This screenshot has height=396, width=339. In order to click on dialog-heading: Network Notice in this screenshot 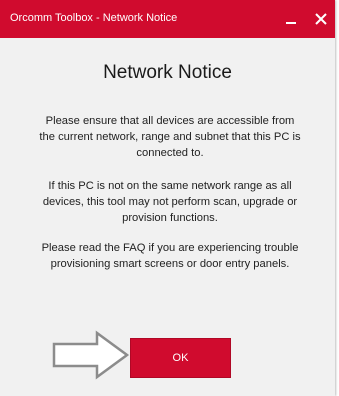, I will do `click(167, 72)`.